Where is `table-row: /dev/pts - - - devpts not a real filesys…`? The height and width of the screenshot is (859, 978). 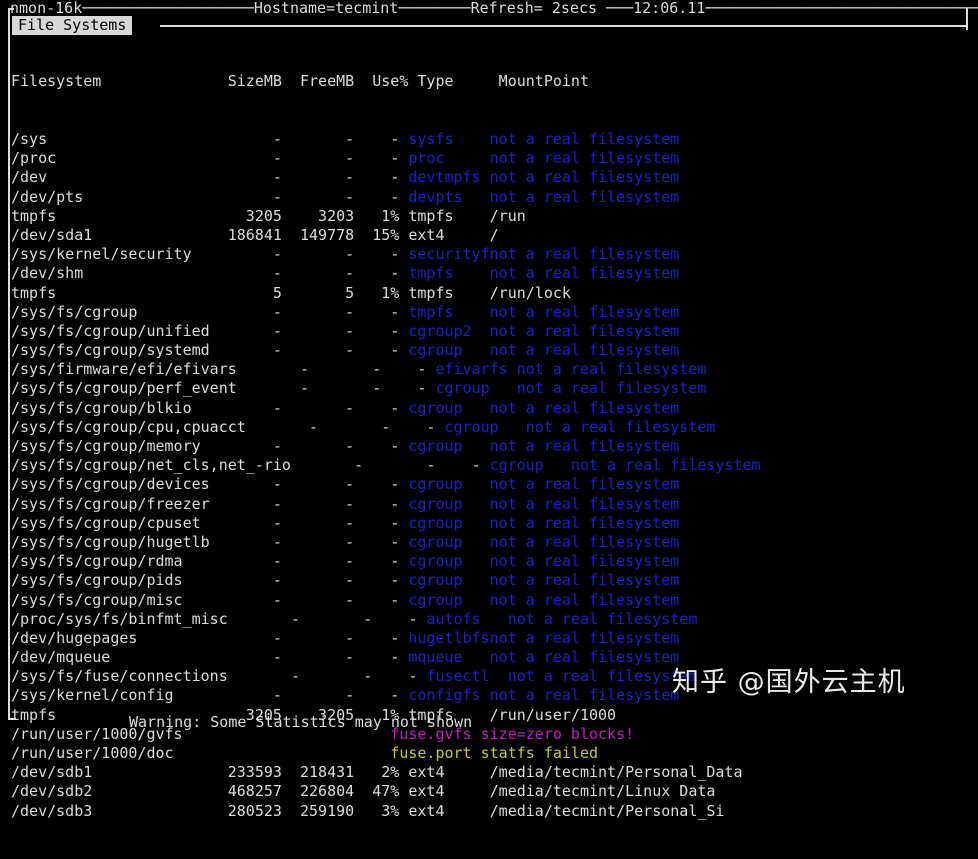 table-row: /dev/pts - - - devpts not a real filesys… is located at coordinates (386, 197).